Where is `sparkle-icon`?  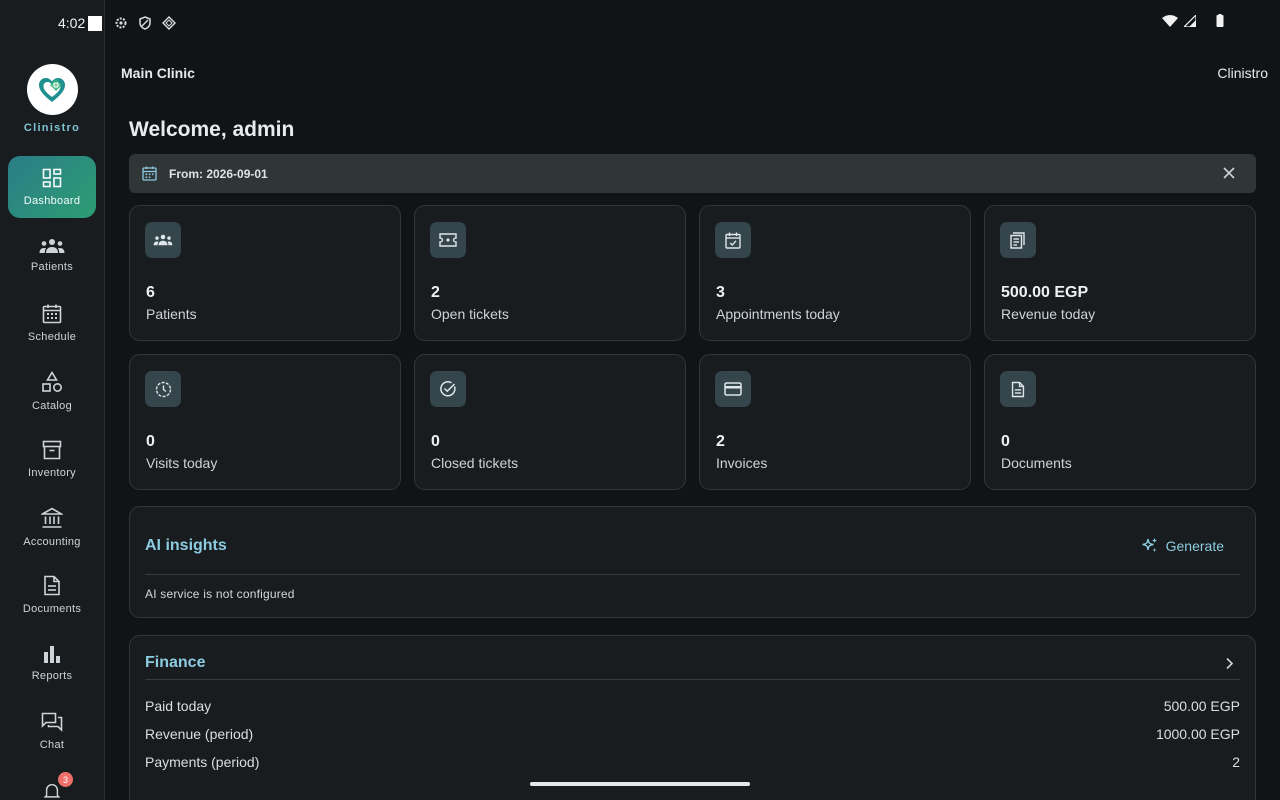
sparkle-icon is located at coordinates (1149, 545).